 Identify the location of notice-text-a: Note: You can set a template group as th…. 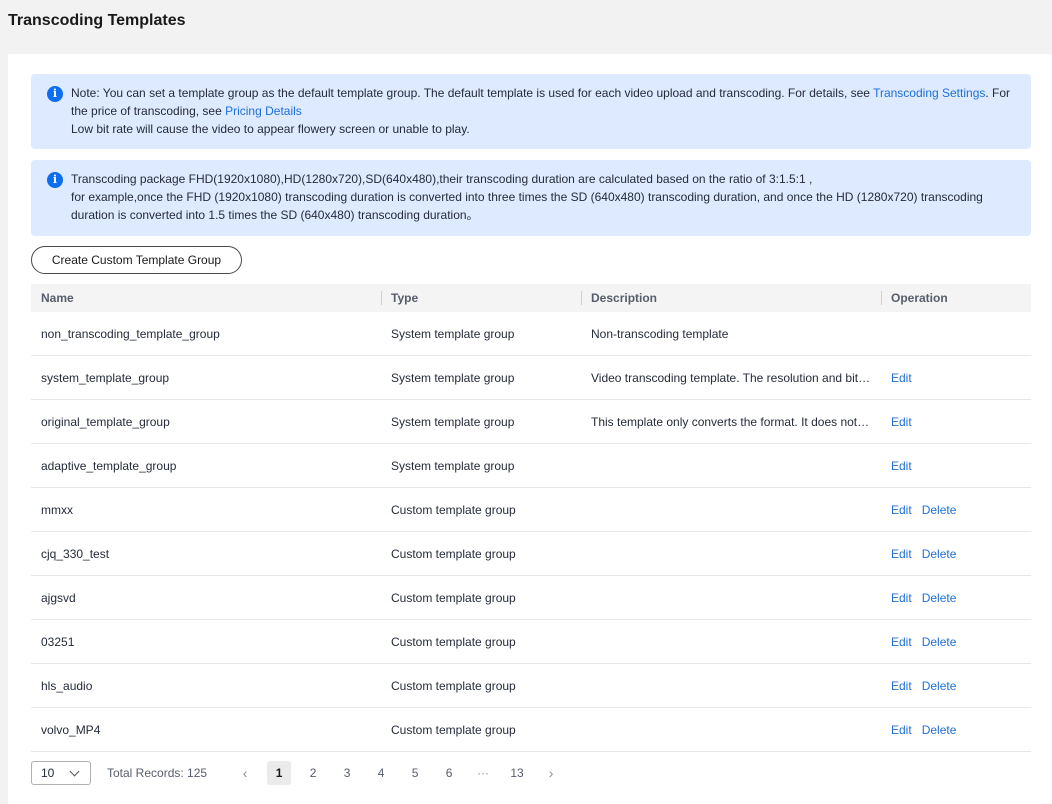
(472, 93).